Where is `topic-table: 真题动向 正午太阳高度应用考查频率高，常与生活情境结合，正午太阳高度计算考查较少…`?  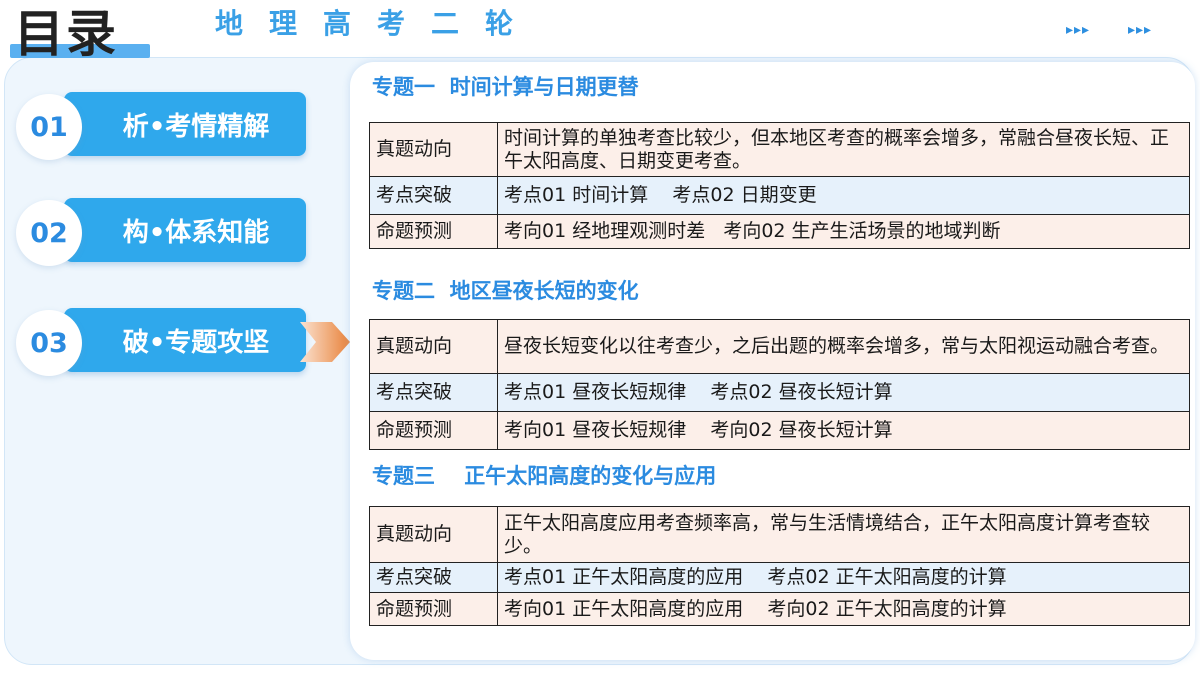
topic-table: 真题动向 正午太阳高度应用考查频率高，常与生活情境结合，正午太阳高度计算考查较少… is located at coordinates (779, 566).